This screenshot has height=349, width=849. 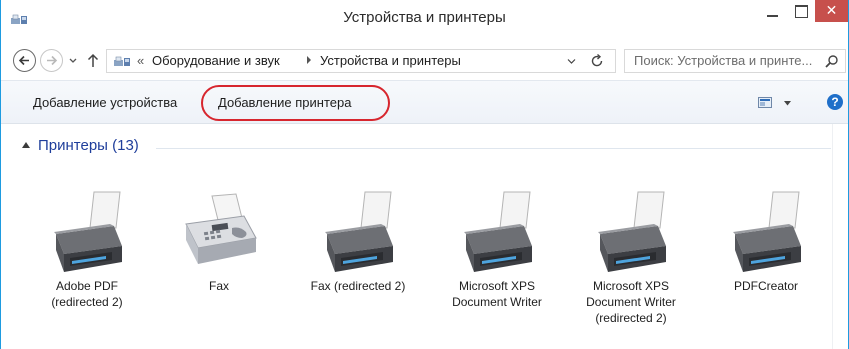 I want to click on maximize-button, so click(x=801, y=11).